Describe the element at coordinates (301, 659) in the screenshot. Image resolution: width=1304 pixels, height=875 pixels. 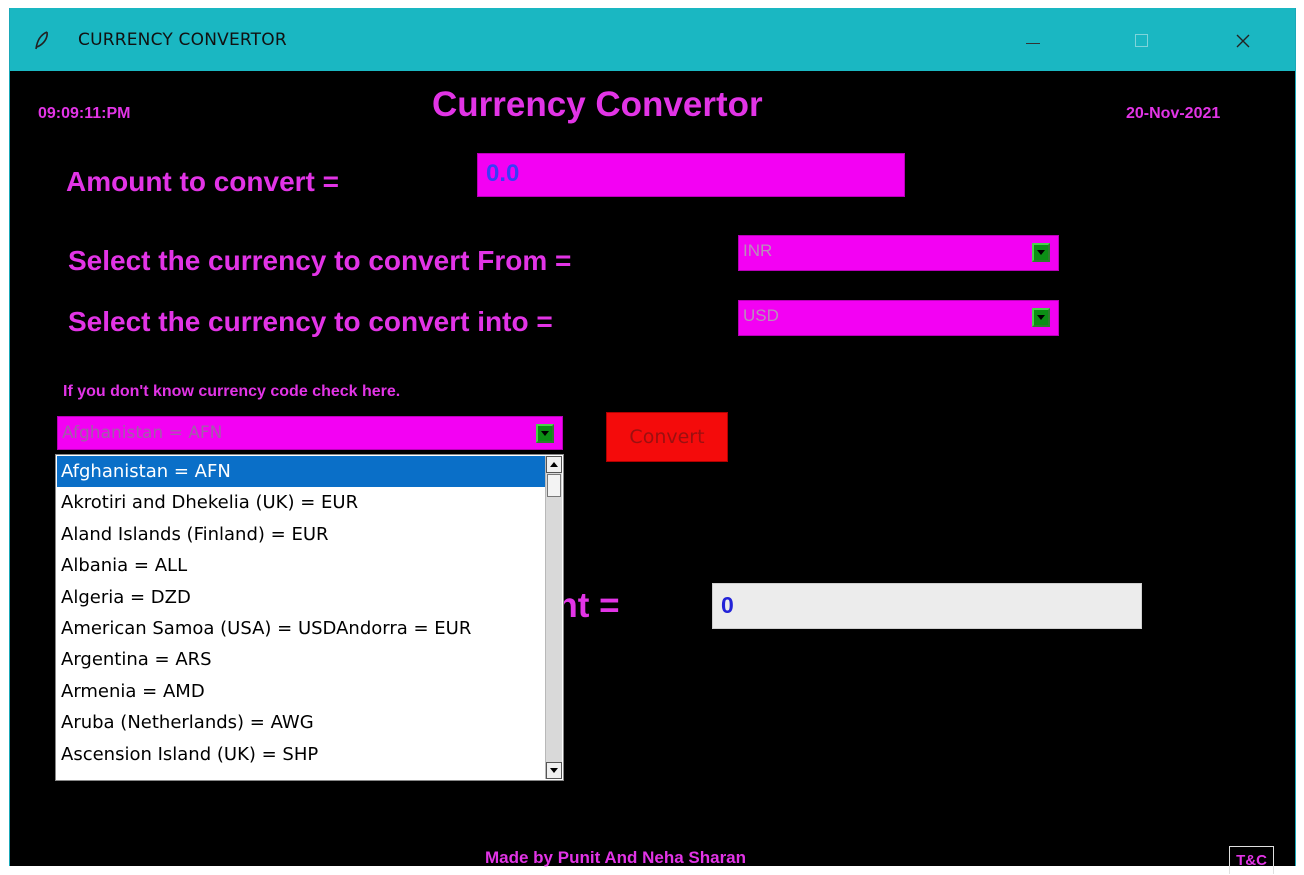
I see `list-item: Argentina = ARS` at that location.